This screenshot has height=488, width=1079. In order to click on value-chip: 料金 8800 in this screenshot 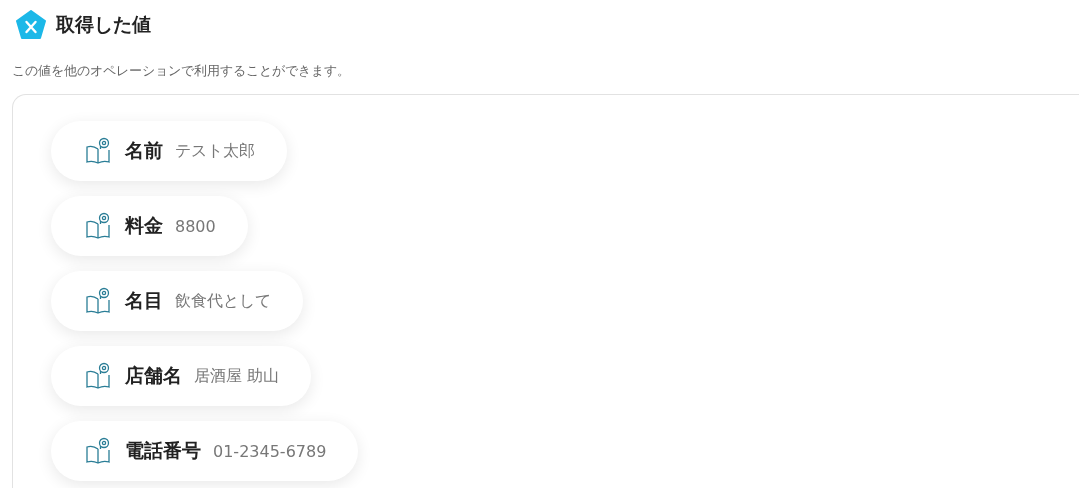, I will do `click(149, 226)`.